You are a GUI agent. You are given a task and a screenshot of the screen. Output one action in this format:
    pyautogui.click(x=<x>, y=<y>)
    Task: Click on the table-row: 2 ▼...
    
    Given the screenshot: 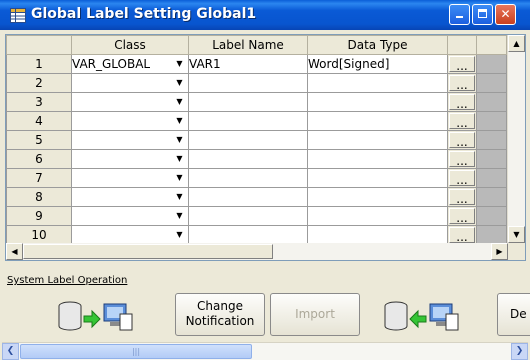 What is the action you would take?
    pyautogui.click(x=256, y=83)
    